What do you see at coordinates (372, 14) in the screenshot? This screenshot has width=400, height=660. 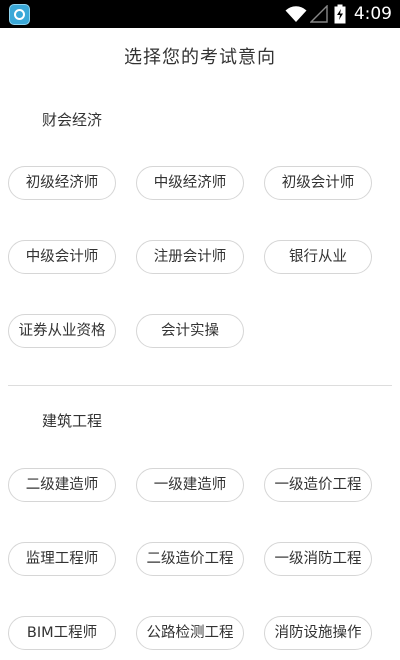 I see `status-time: 4:09` at bounding box center [372, 14].